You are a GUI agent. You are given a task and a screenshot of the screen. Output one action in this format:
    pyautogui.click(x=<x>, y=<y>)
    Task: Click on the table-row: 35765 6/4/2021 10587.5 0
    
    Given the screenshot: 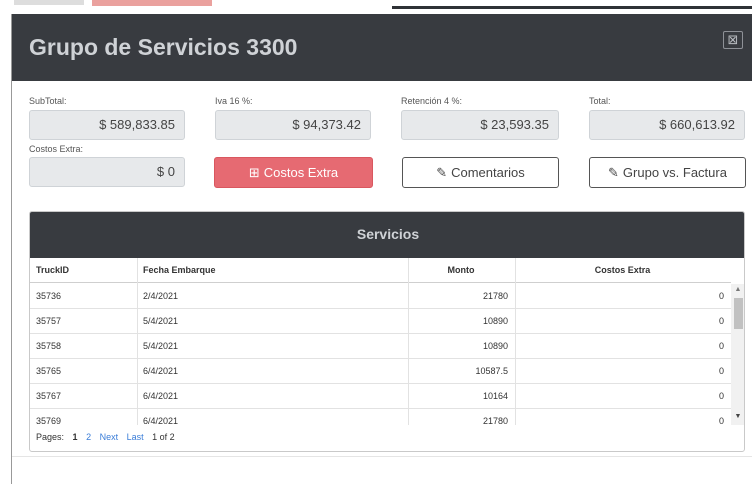 What is the action you would take?
    pyautogui.click(x=380, y=371)
    